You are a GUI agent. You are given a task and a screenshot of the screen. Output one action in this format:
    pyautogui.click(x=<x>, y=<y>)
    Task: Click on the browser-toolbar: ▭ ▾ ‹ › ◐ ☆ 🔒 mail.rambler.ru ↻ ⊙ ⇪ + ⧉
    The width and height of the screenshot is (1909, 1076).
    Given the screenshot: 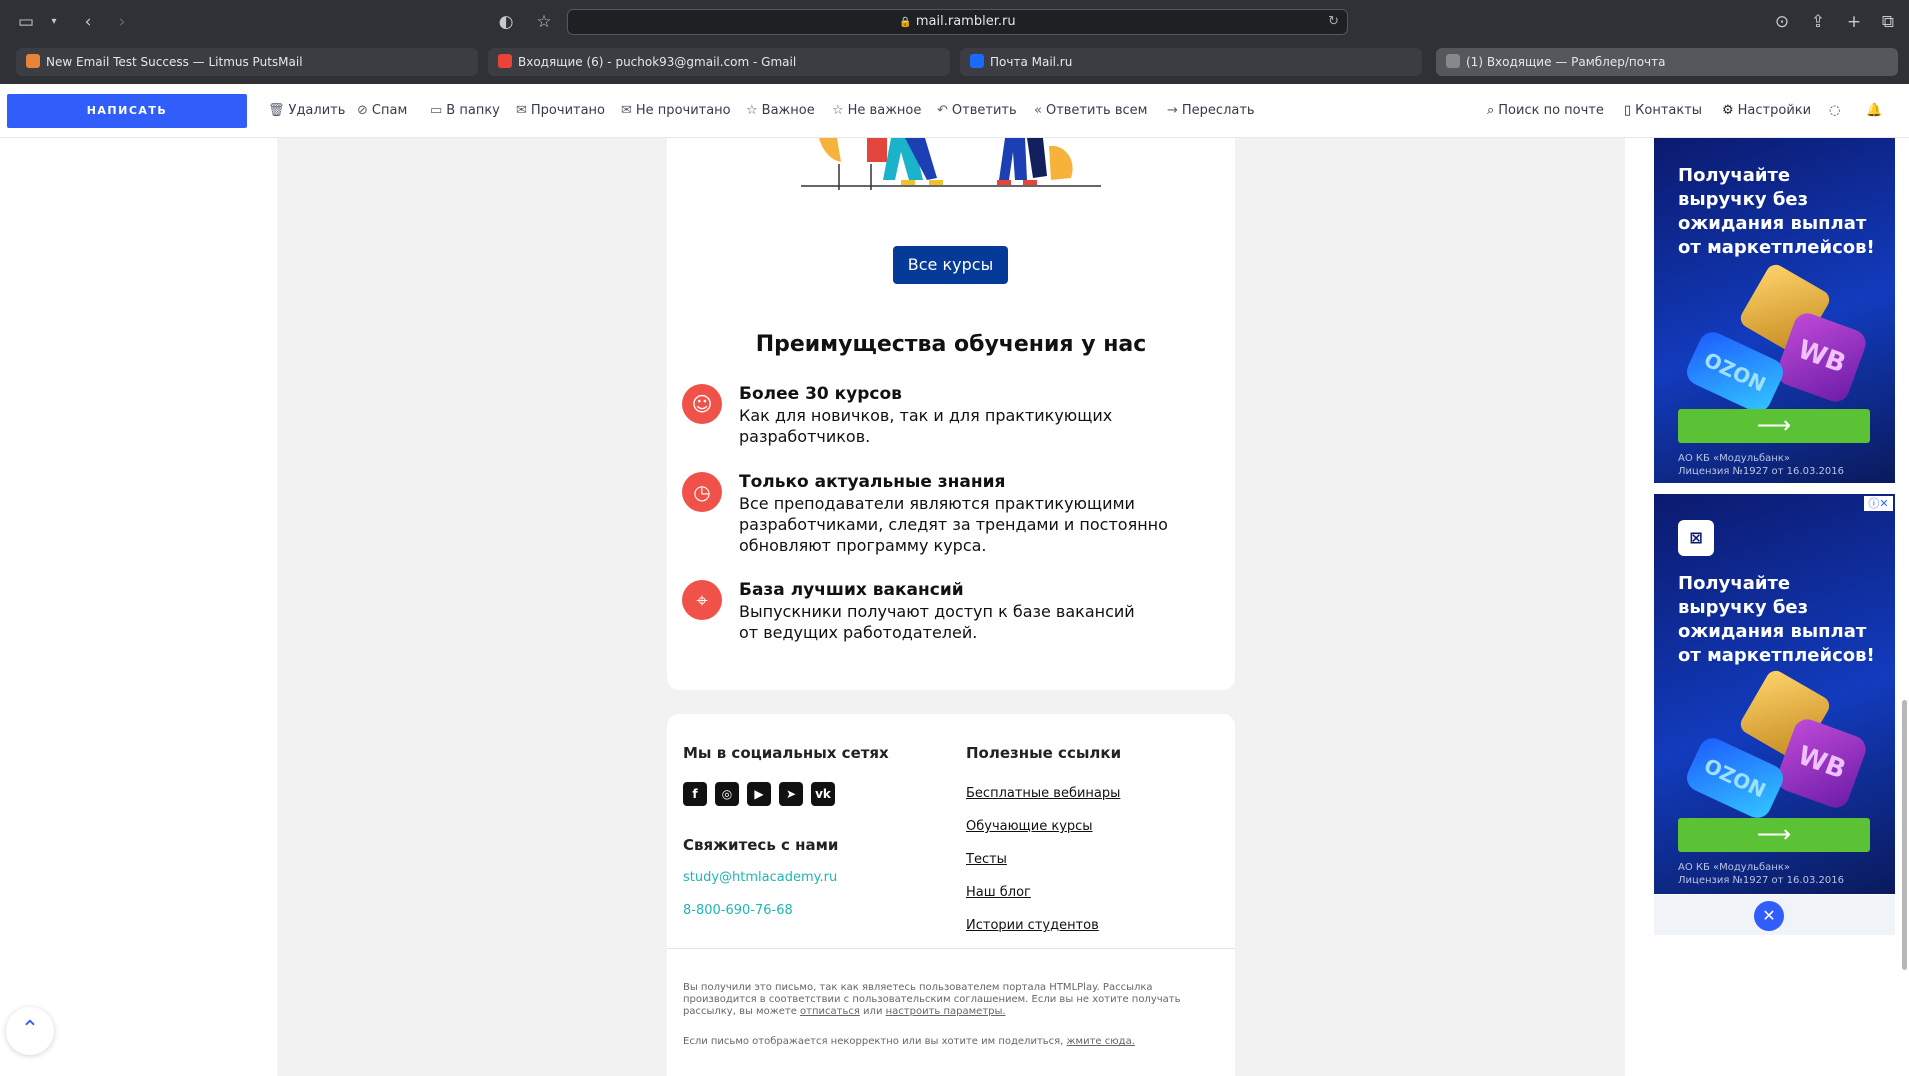 What is the action you would take?
    pyautogui.click(x=954, y=22)
    